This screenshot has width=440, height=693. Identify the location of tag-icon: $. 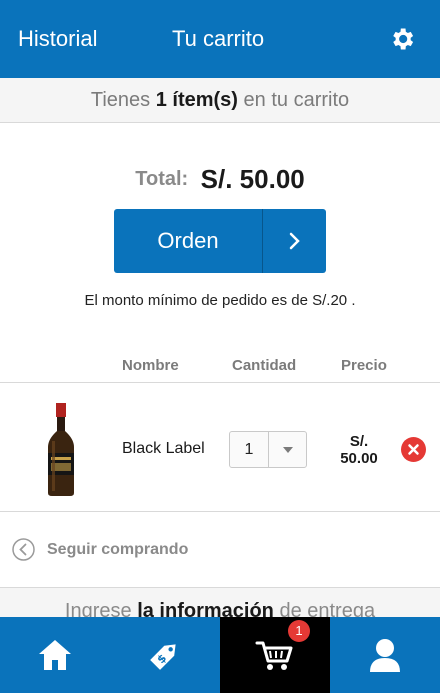
(163, 657).